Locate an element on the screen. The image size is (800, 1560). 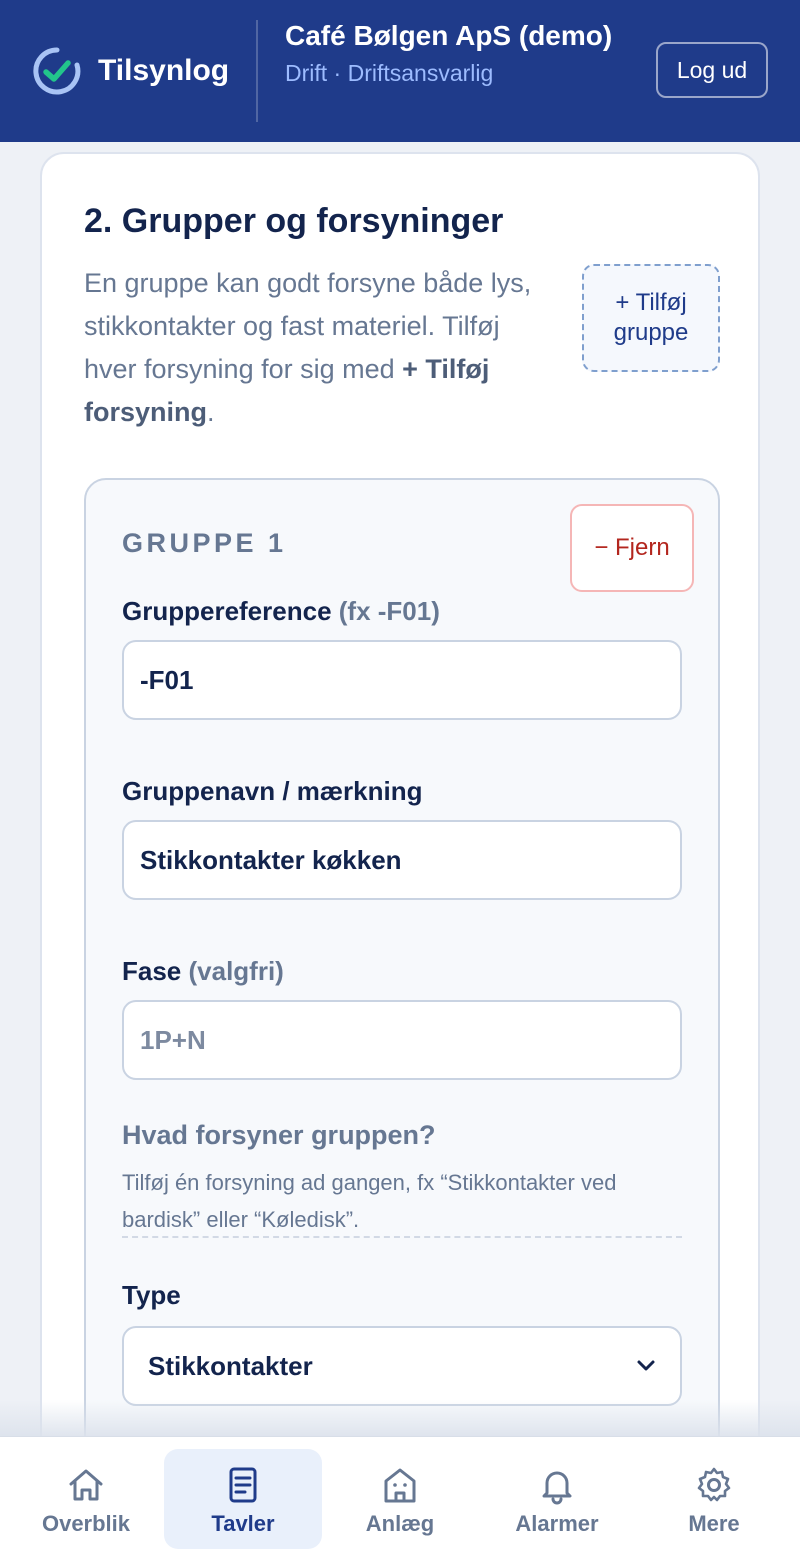
group-reference-label-text: Gruppereference is located at coordinates (227, 611).